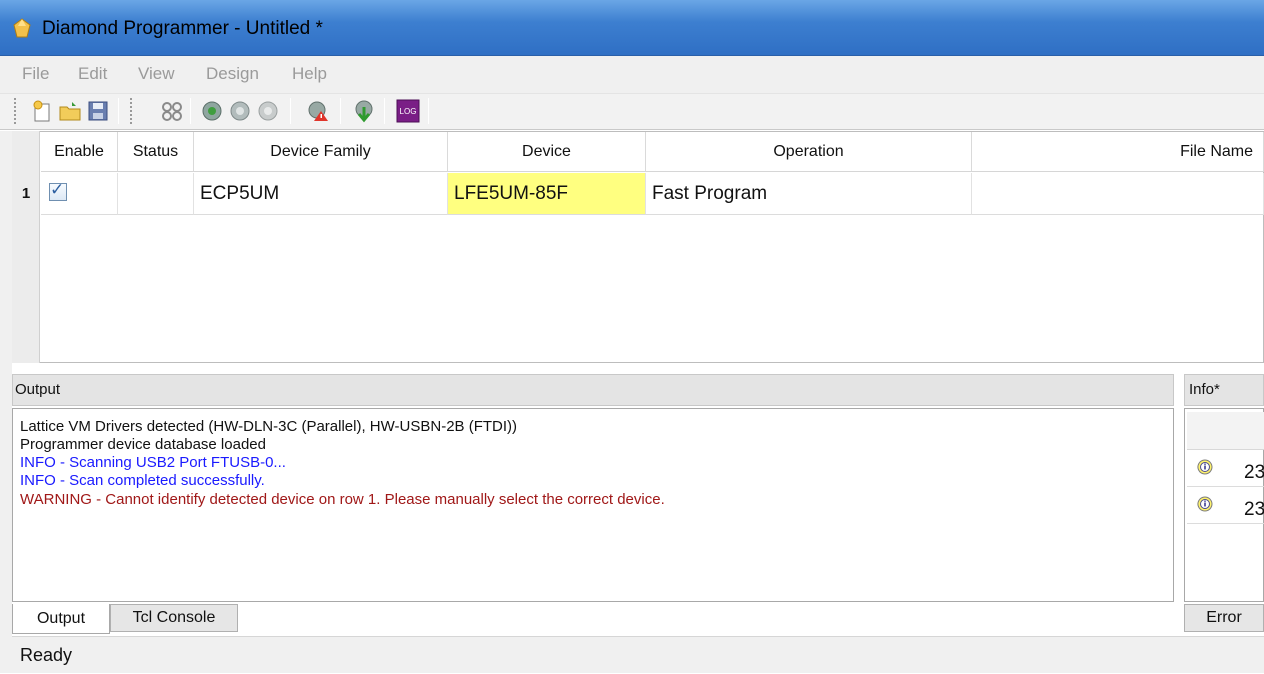  Describe the element at coordinates (156, 194) in the screenshot. I see `status-cell` at that location.